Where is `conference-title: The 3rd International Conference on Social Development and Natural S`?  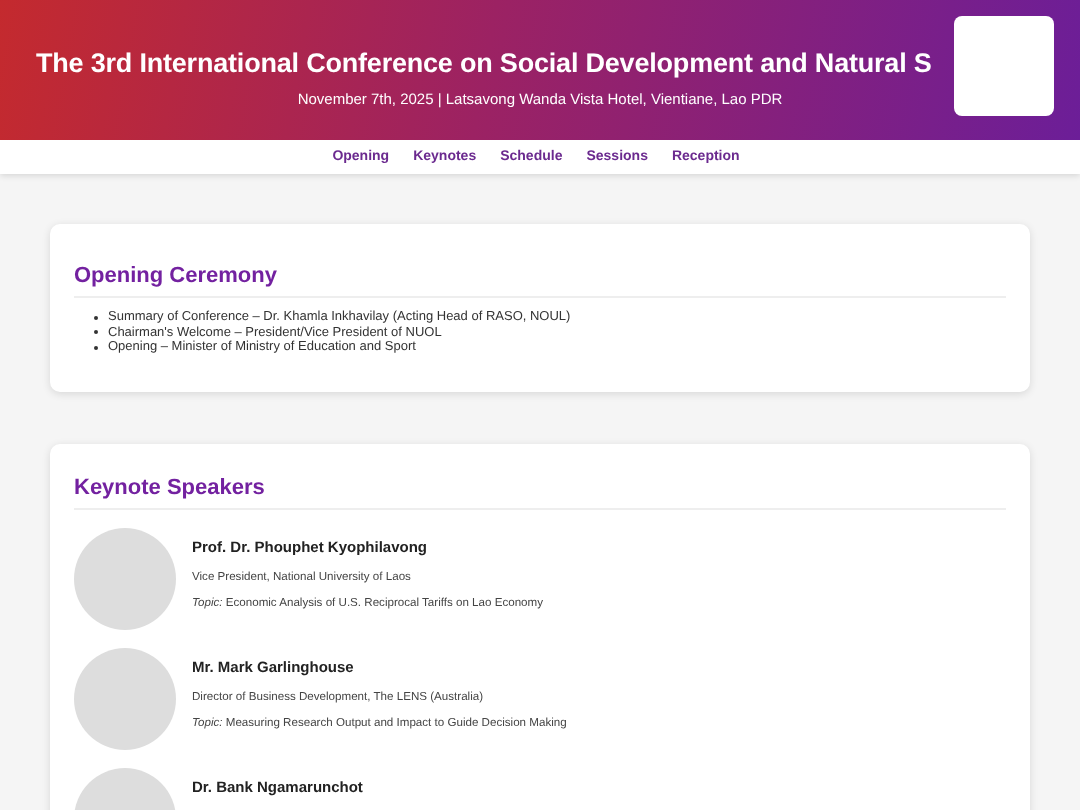 conference-title: The 3rd International Conference on Social Development and Natural S is located at coordinates (484, 62).